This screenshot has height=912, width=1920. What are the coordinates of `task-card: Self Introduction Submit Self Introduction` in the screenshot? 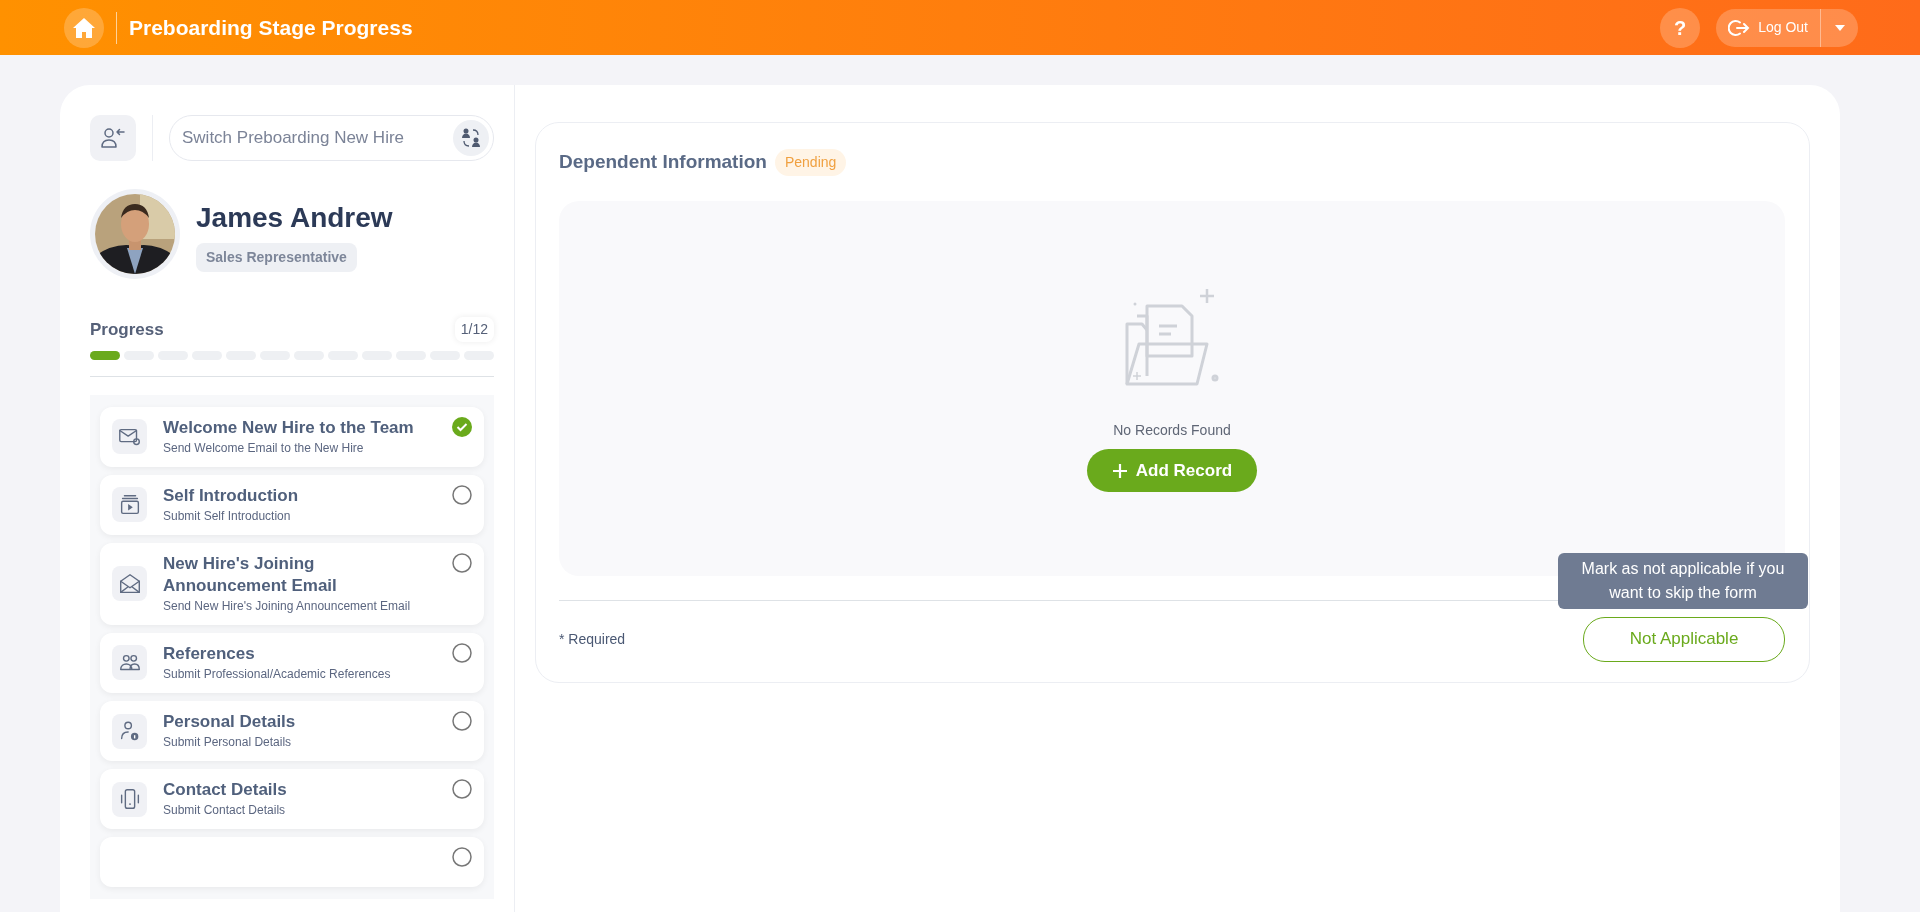 It's located at (292, 504).